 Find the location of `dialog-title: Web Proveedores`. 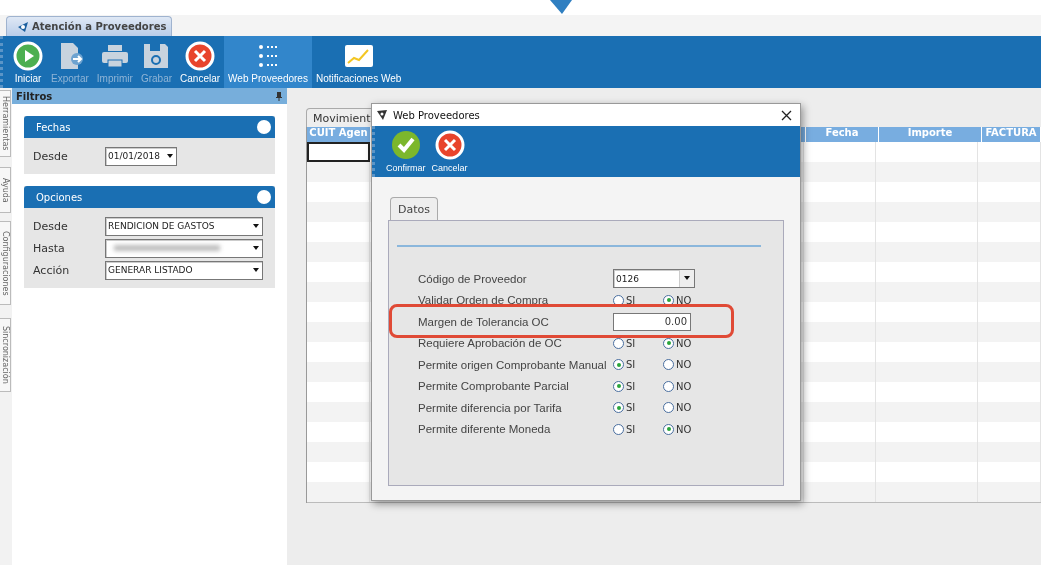

dialog-title: Web Proveedores is located at coordinates (437, 115).